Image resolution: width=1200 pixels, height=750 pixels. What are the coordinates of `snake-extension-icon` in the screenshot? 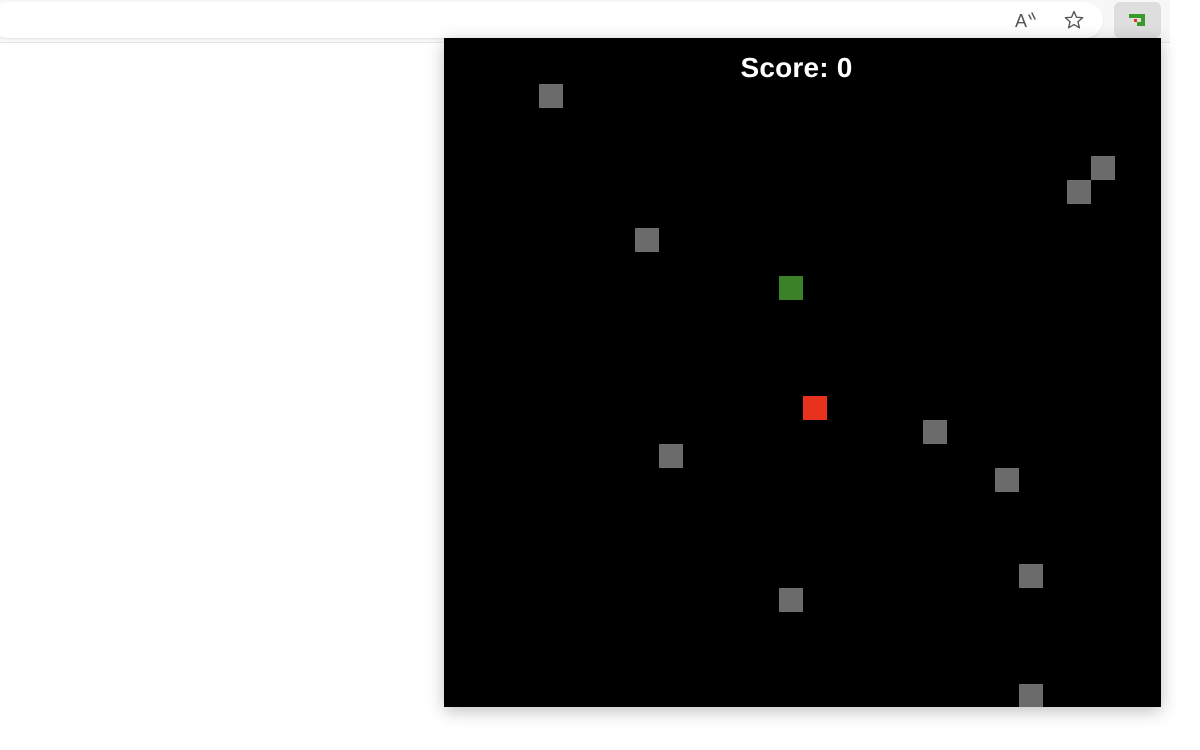 It's located at (1136, 20).